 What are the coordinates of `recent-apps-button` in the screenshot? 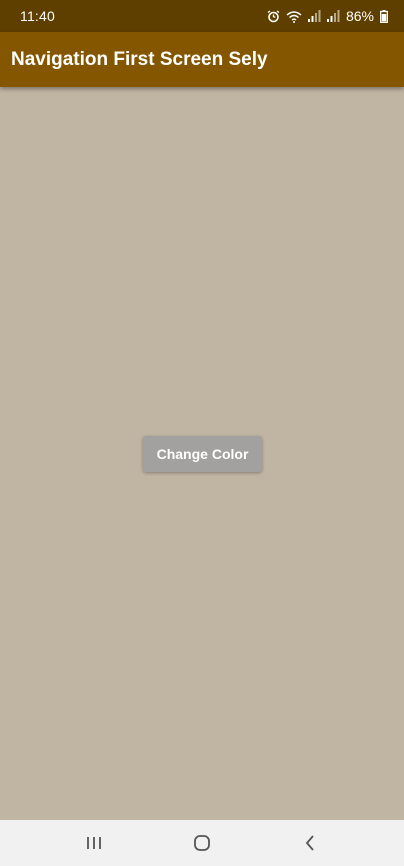 It's located at (94, 843).